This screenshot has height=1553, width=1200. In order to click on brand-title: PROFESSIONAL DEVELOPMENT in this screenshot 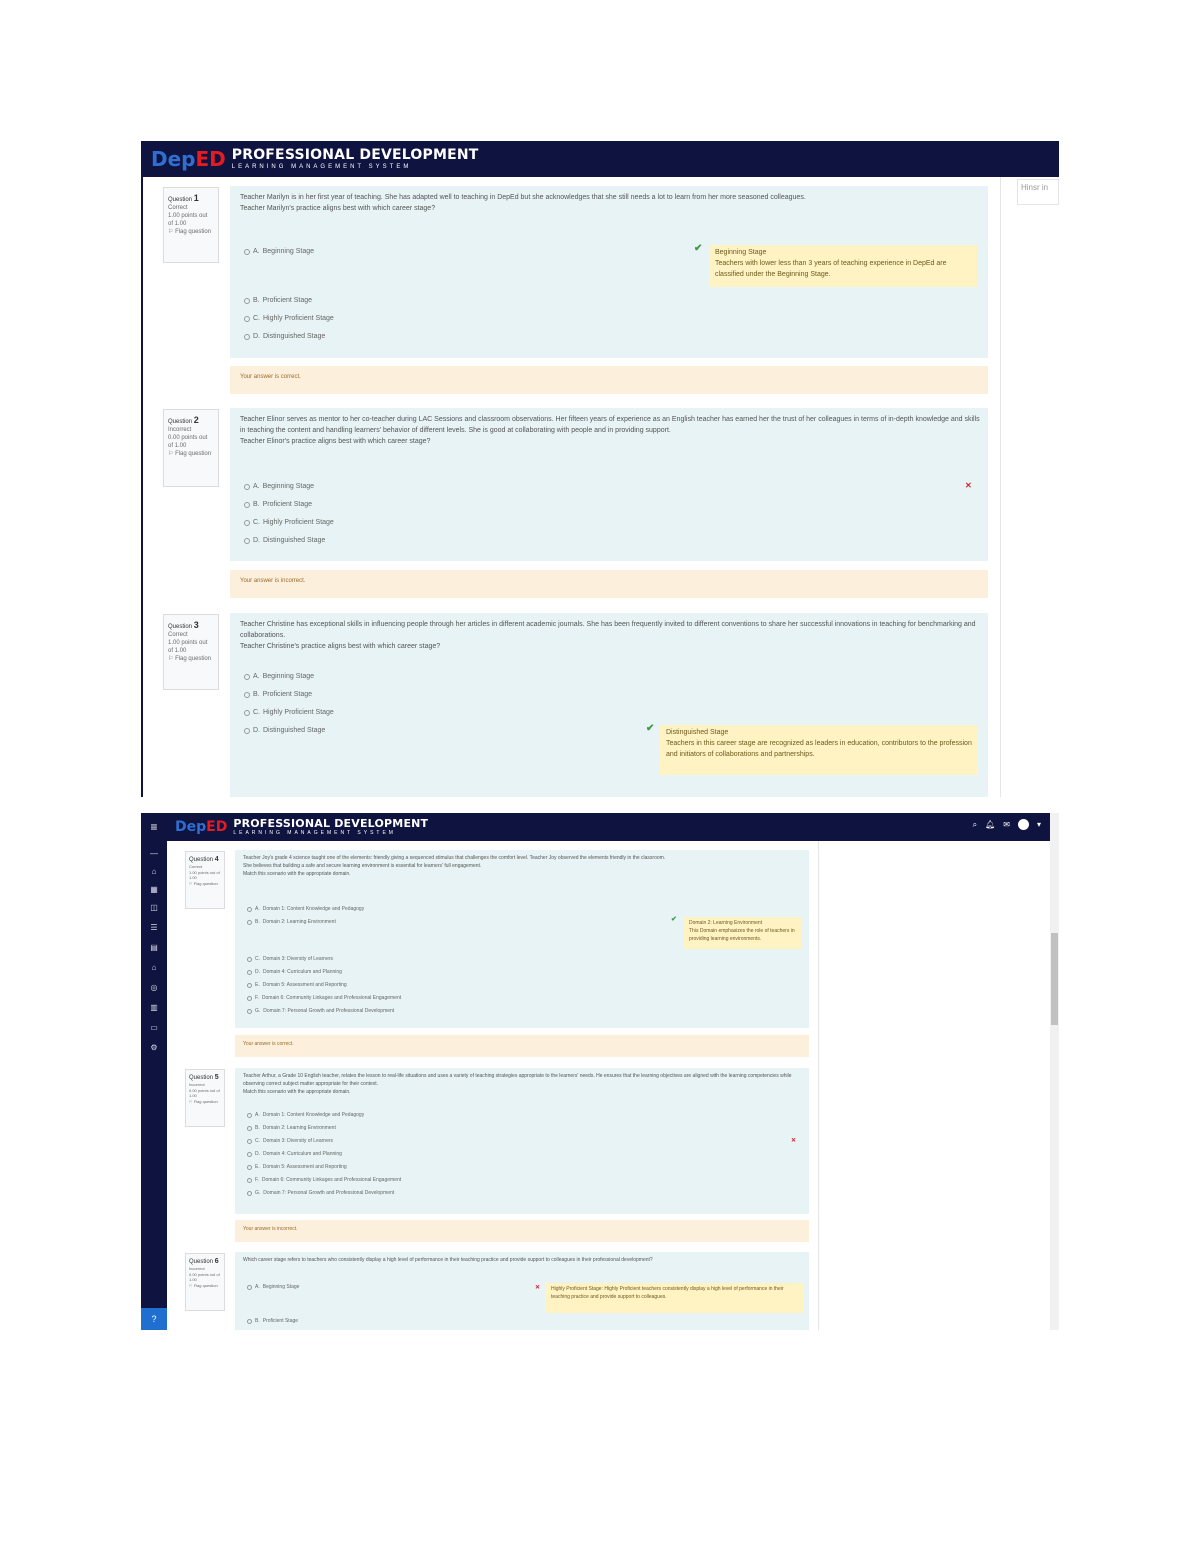, I will do `click(355, 155)`.